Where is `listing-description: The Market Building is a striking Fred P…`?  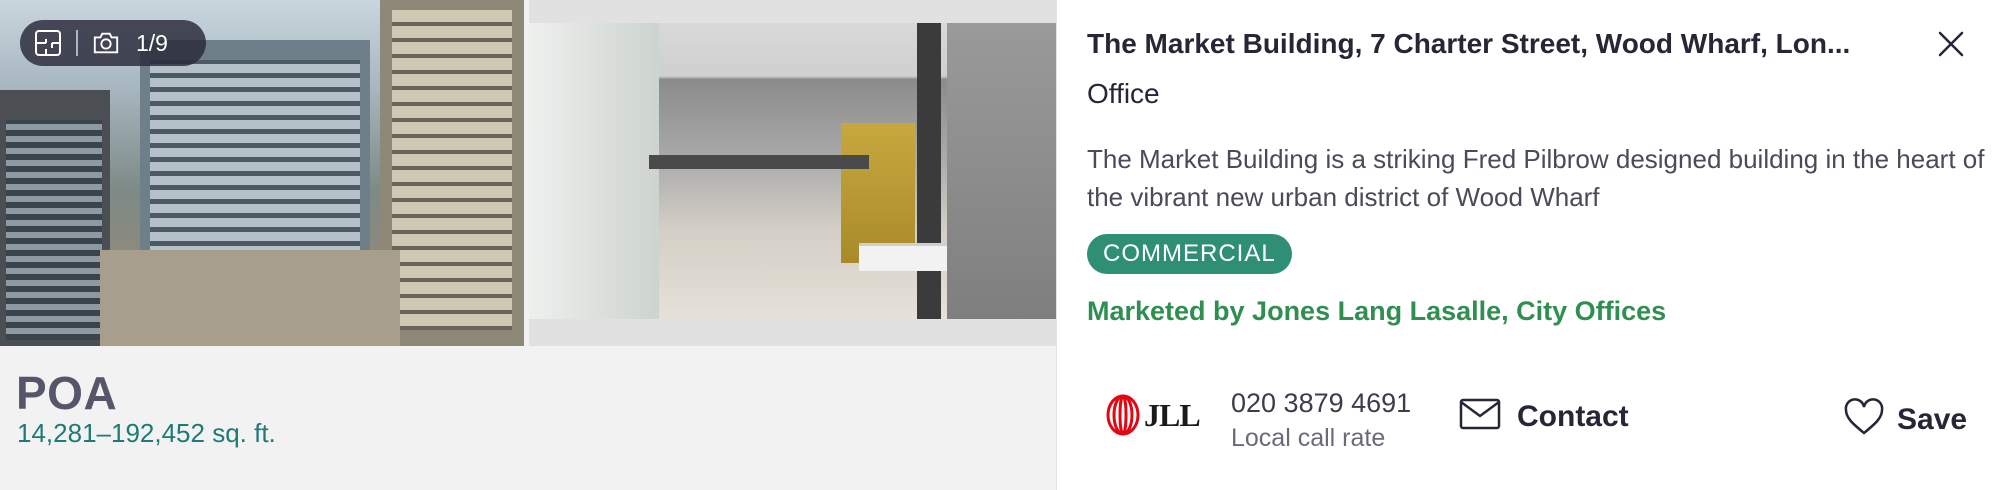
listing-description: The Market Building is a striking Fred P… is located at coordinates (1536, 178).